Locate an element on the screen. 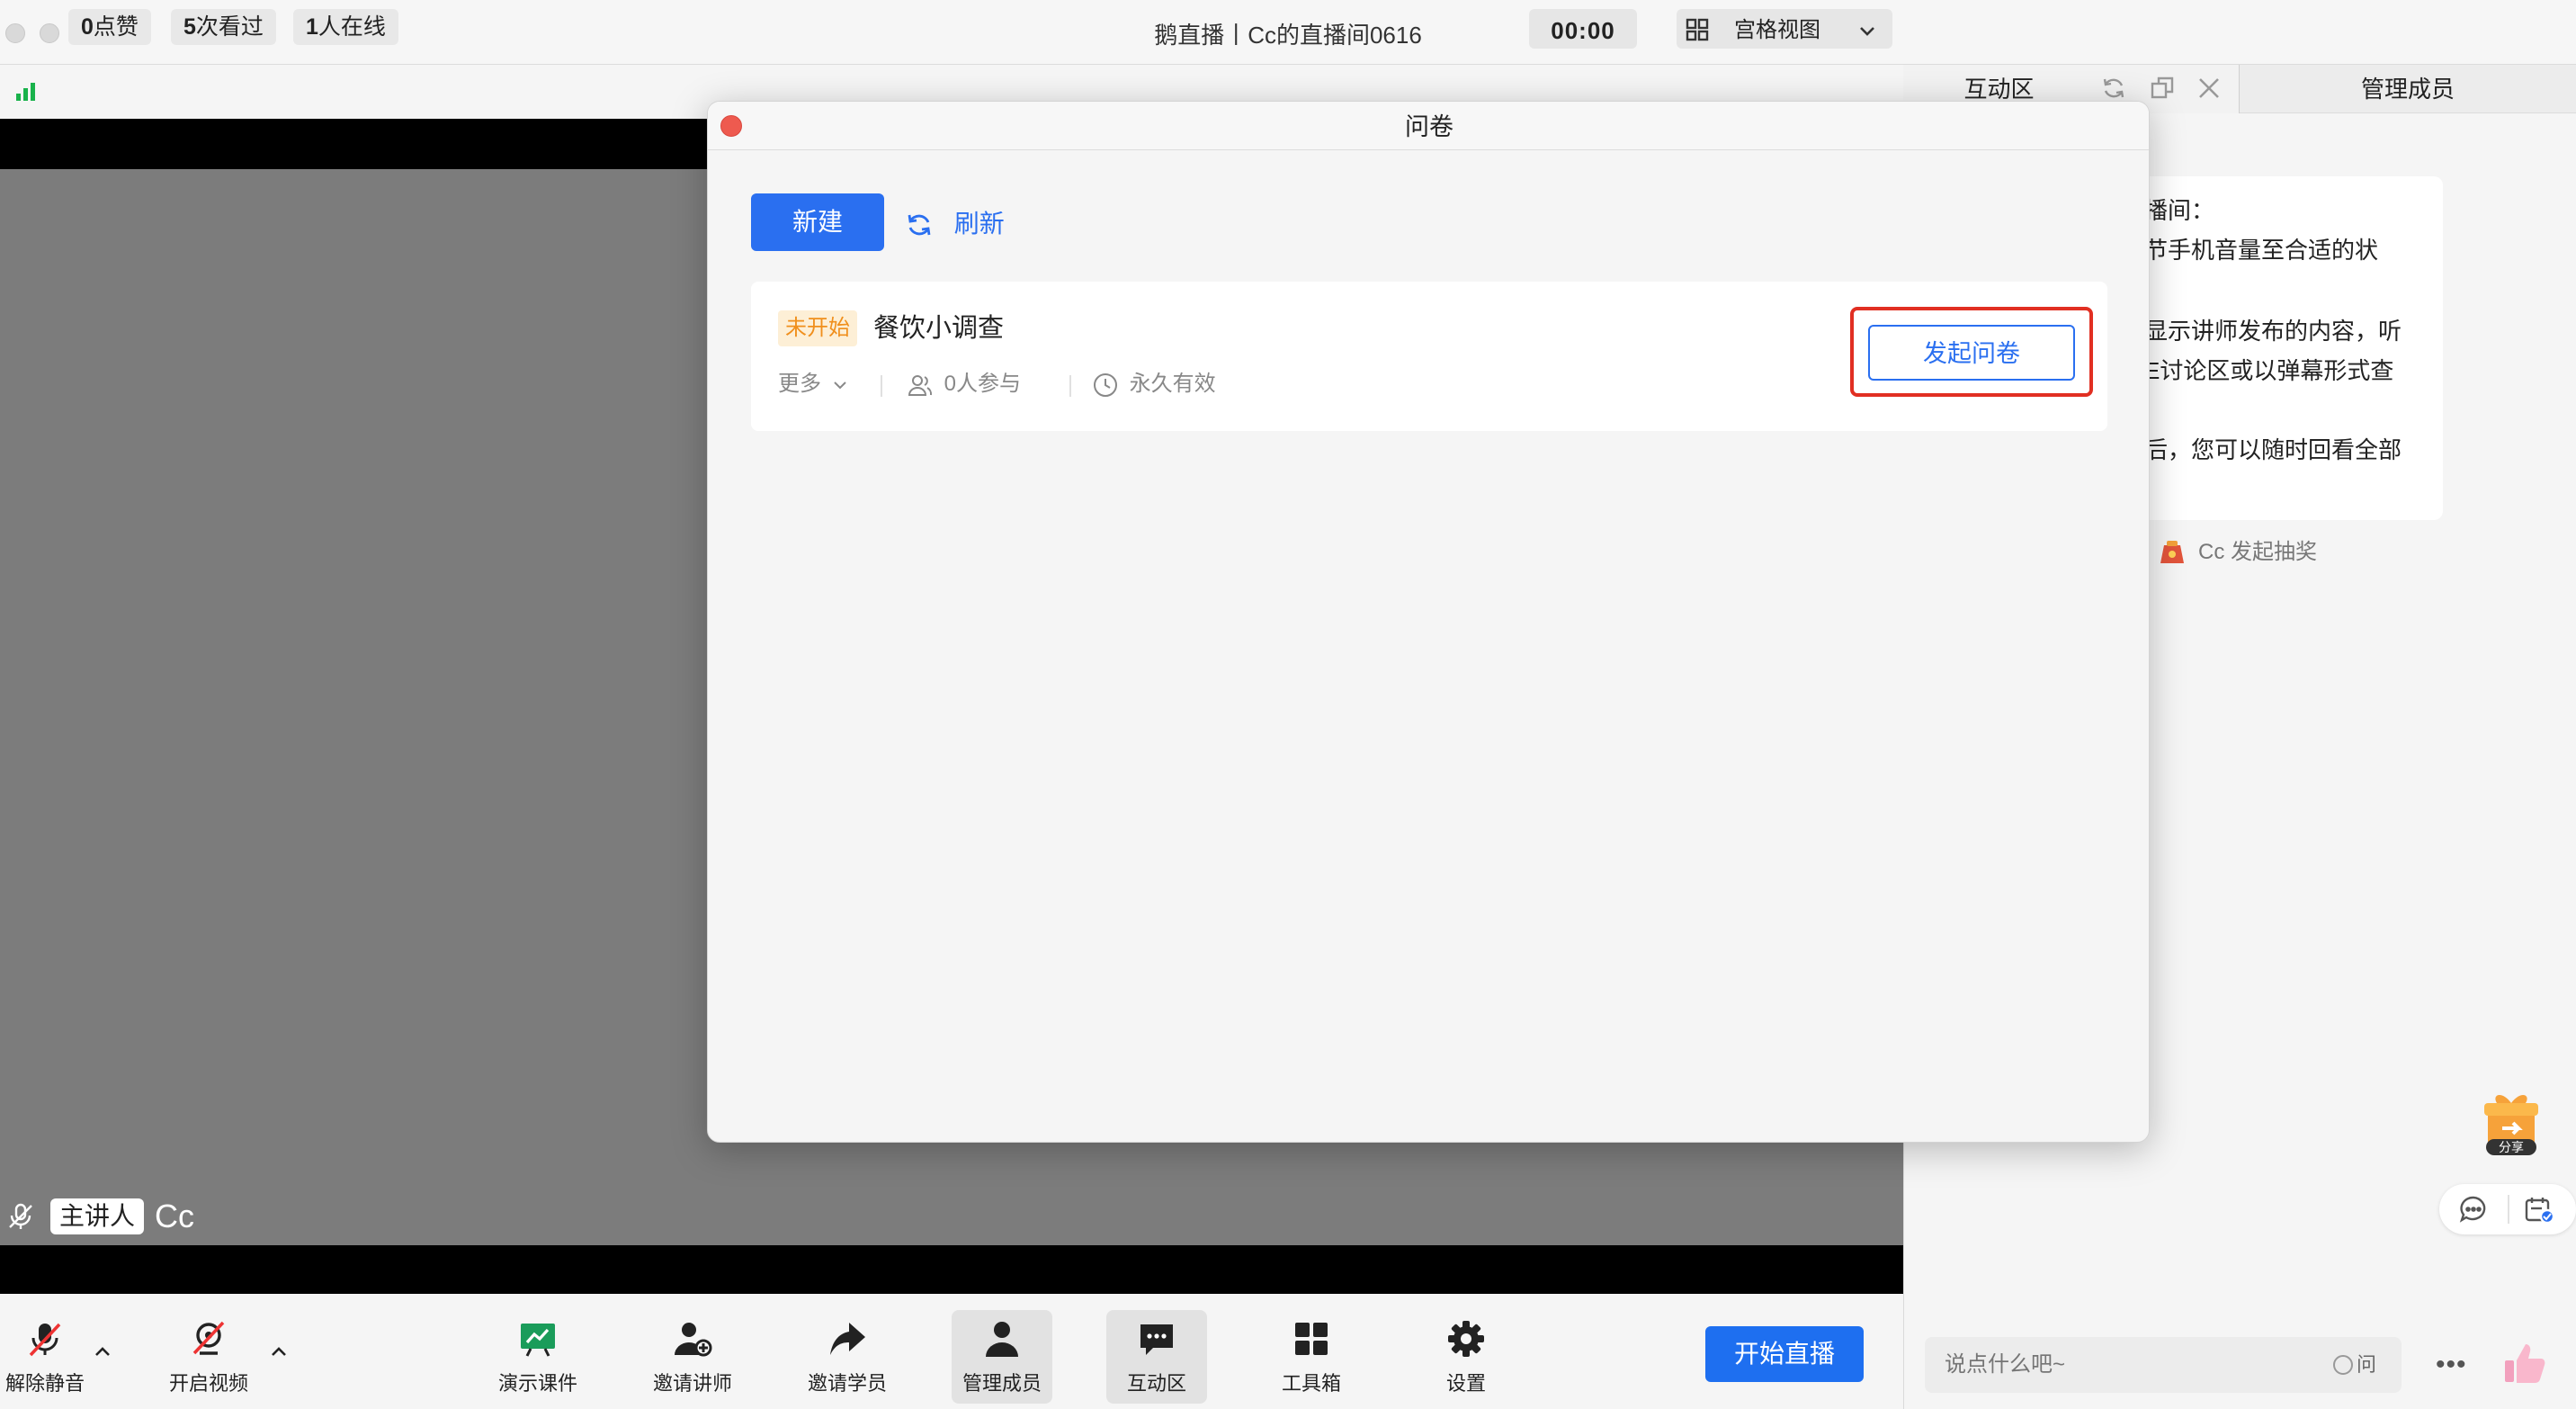 The width and height of the screenshot is (2576, 1409). ask-radio is located at coordinates (2343, 1365).